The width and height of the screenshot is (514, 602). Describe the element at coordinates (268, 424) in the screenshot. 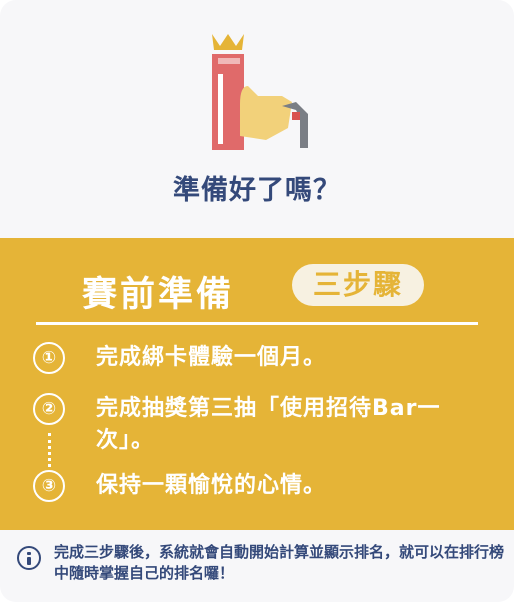

I see `step-text-2: 完成抽獎第三抽「使用招待Bar一次」。` at that location.